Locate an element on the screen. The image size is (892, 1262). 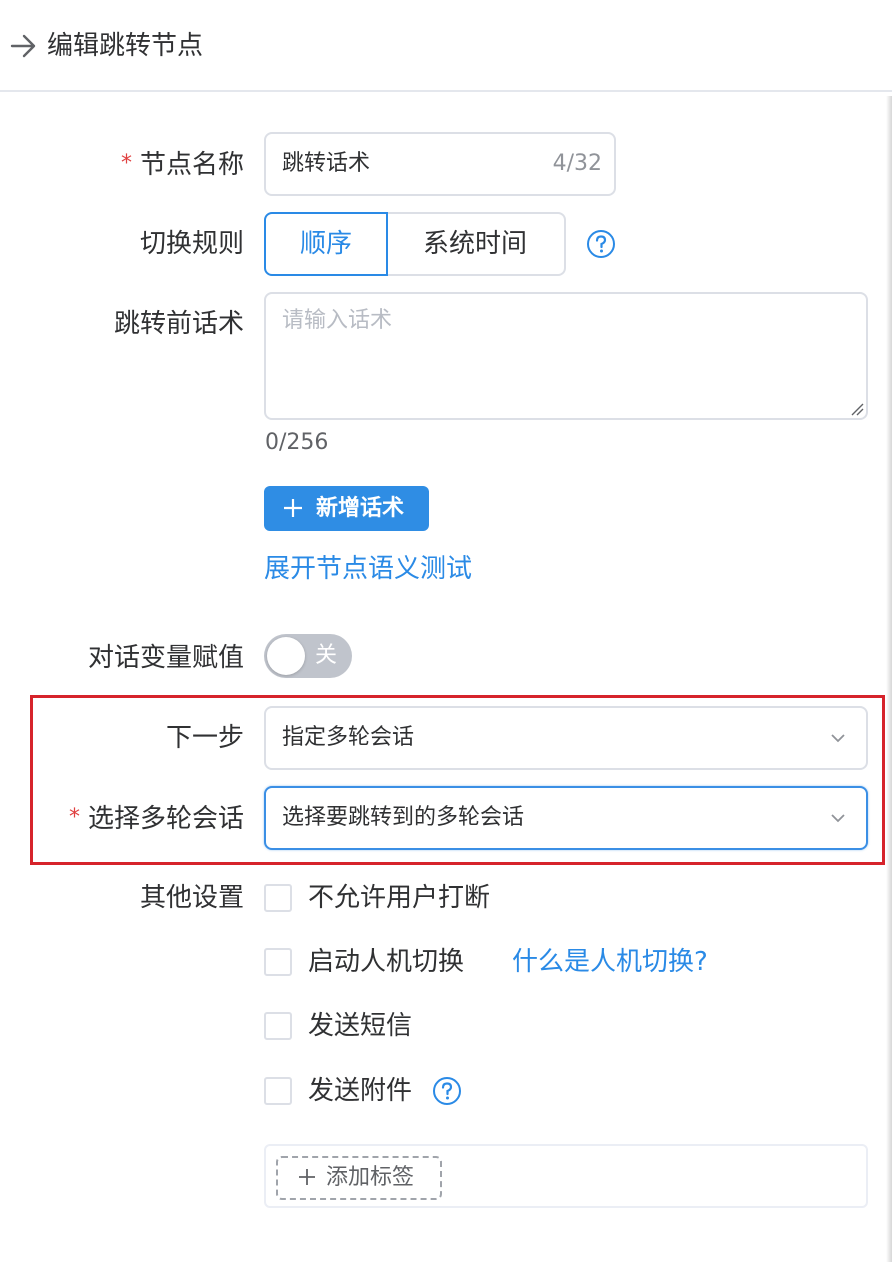
arrow-right-icon is located at coordinates (24, 46).